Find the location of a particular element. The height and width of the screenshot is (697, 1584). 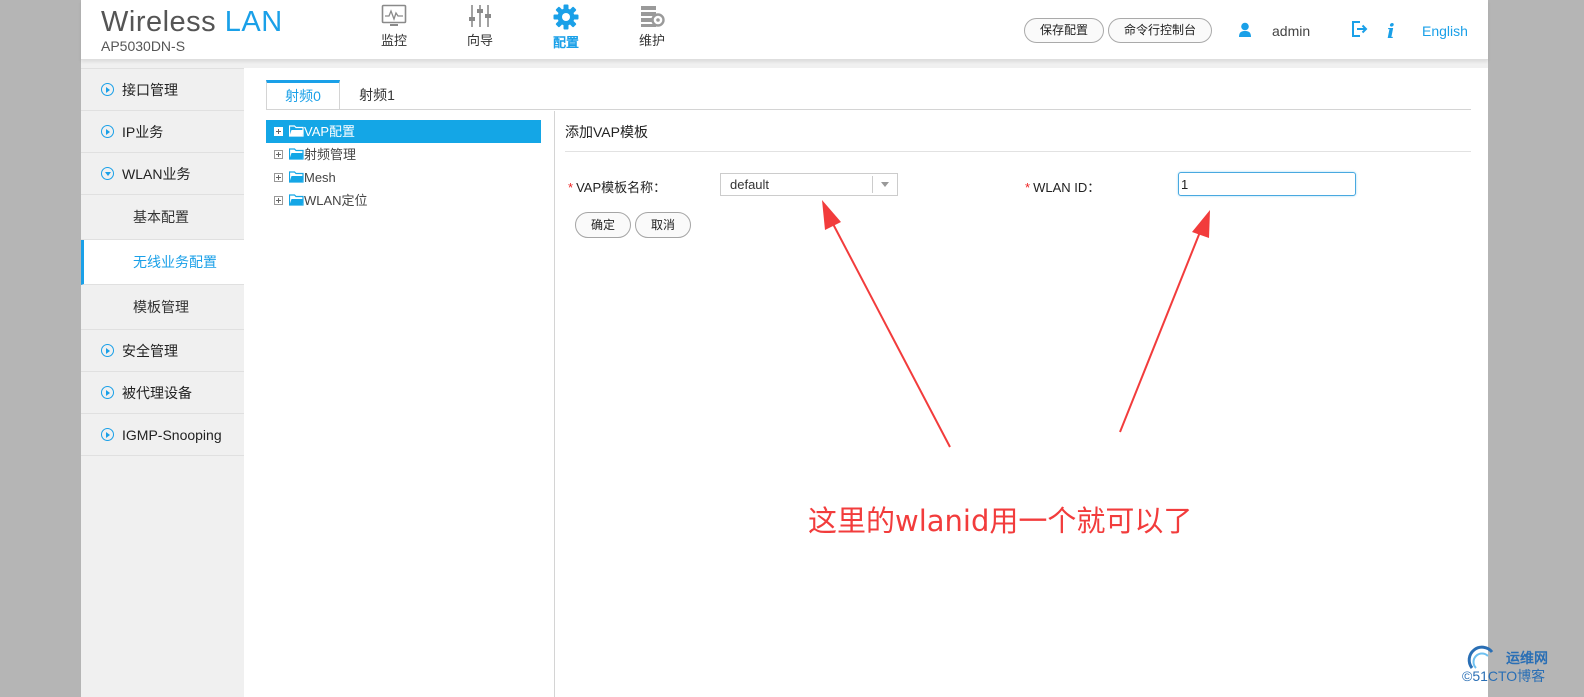

nav-config: 配置 is located at coordinates (566, 26).